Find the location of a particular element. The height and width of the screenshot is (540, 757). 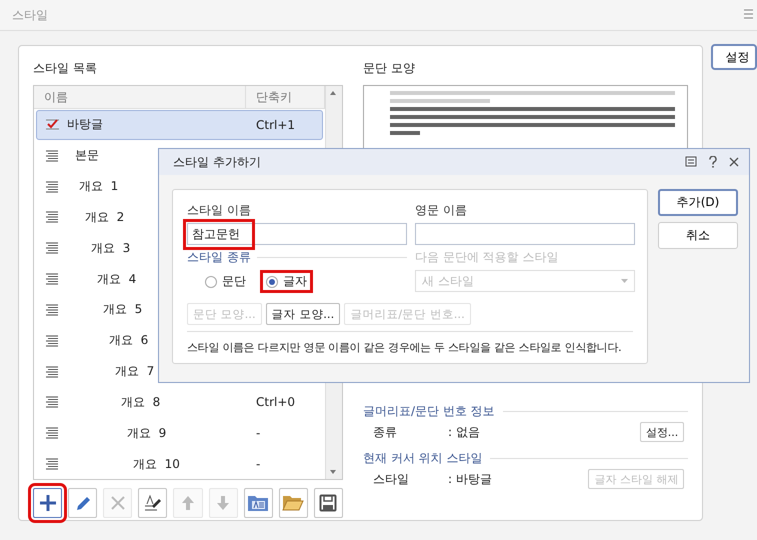

dialog-title: 스타일 추가하기 is located at coordinates (217, 162).